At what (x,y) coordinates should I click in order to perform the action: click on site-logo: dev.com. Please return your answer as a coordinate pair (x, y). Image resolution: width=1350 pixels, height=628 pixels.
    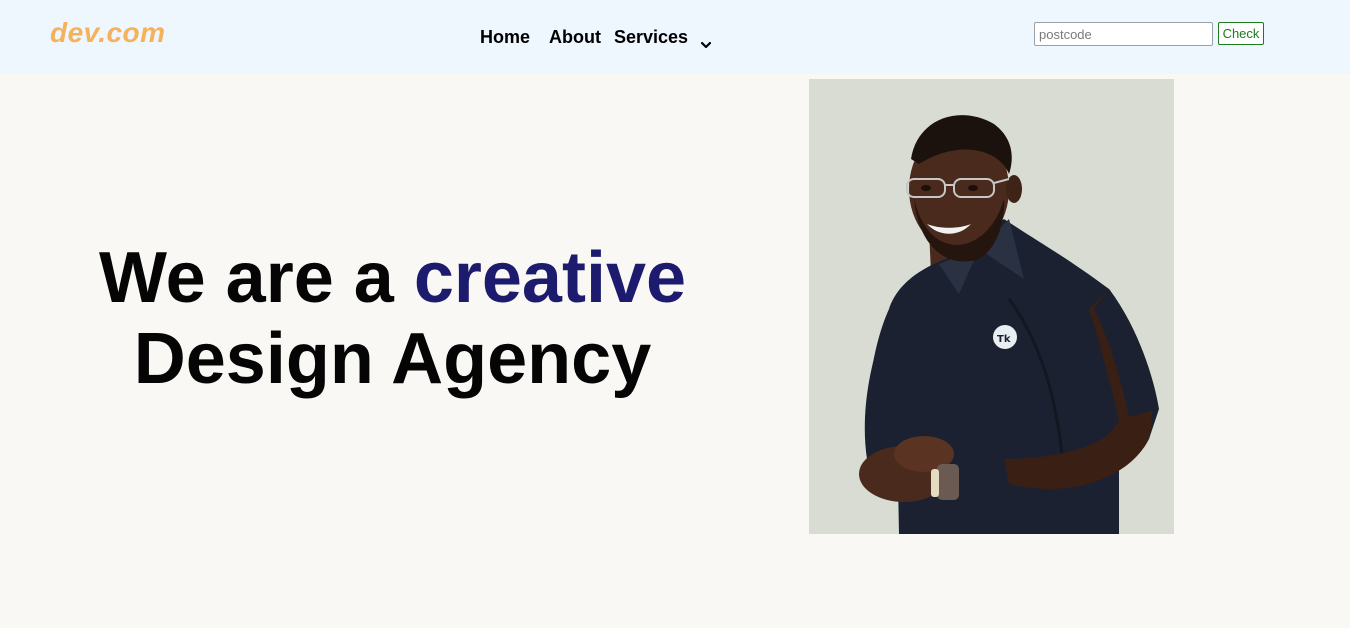
    Looking at the image, I should click on (108, 33).